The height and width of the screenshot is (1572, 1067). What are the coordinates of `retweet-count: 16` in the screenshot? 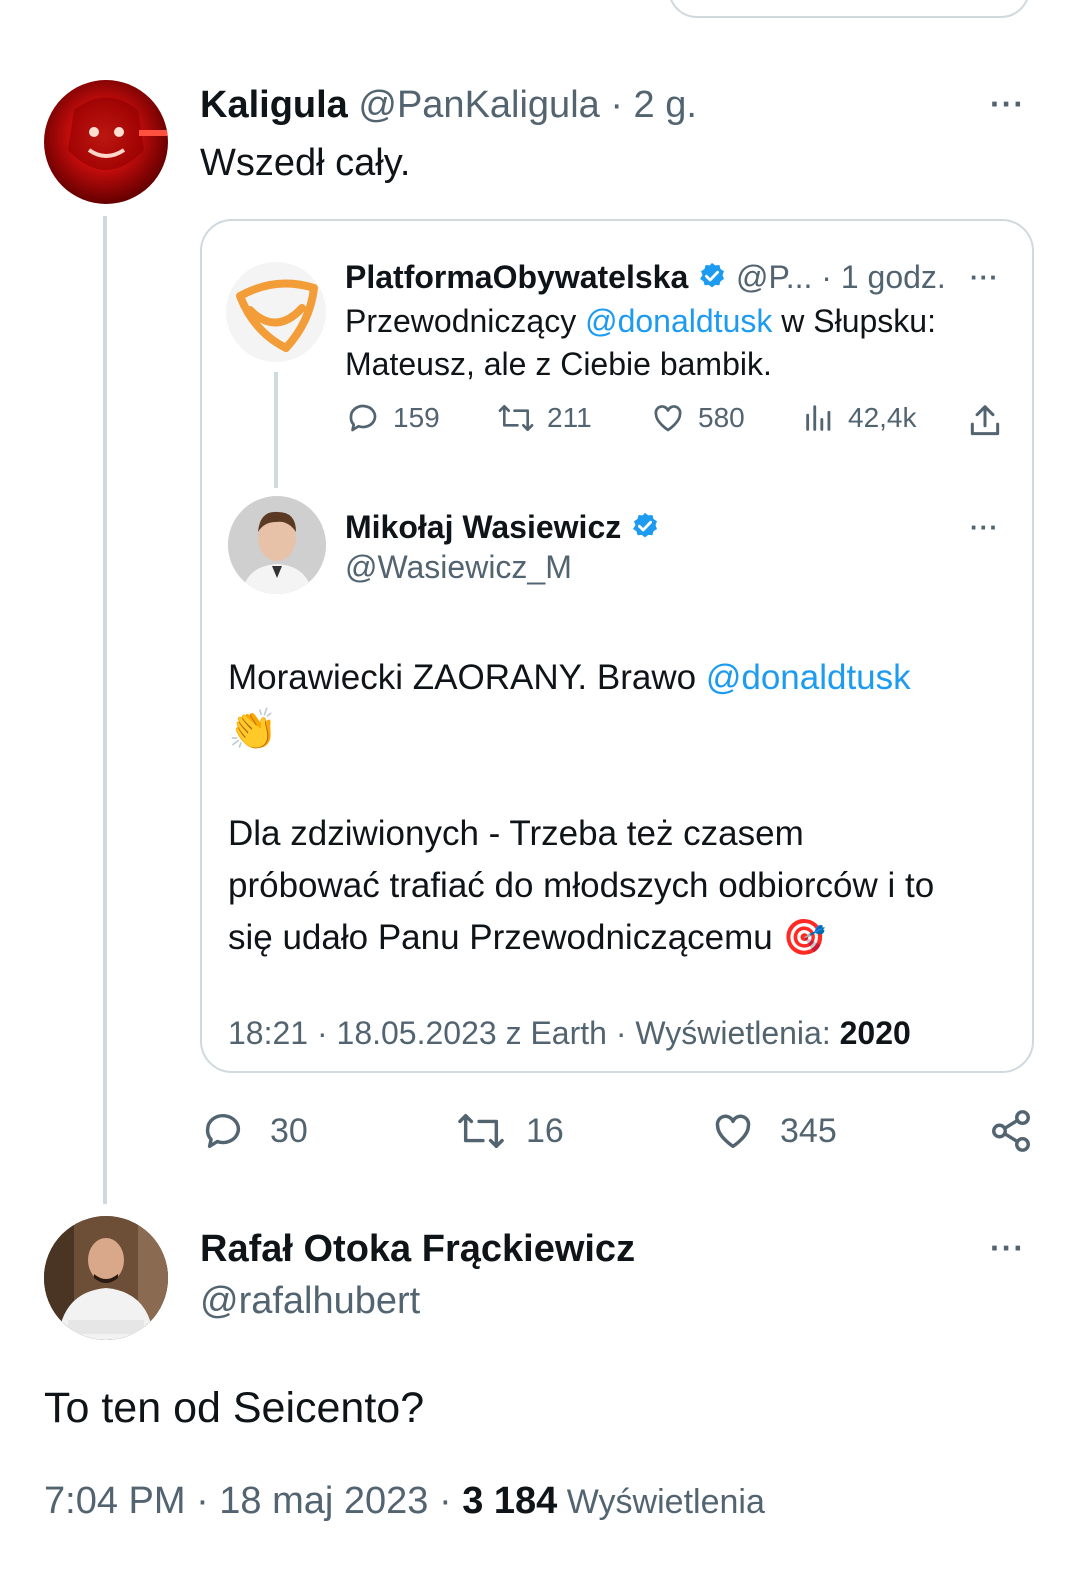 It's located at (545, 1130).